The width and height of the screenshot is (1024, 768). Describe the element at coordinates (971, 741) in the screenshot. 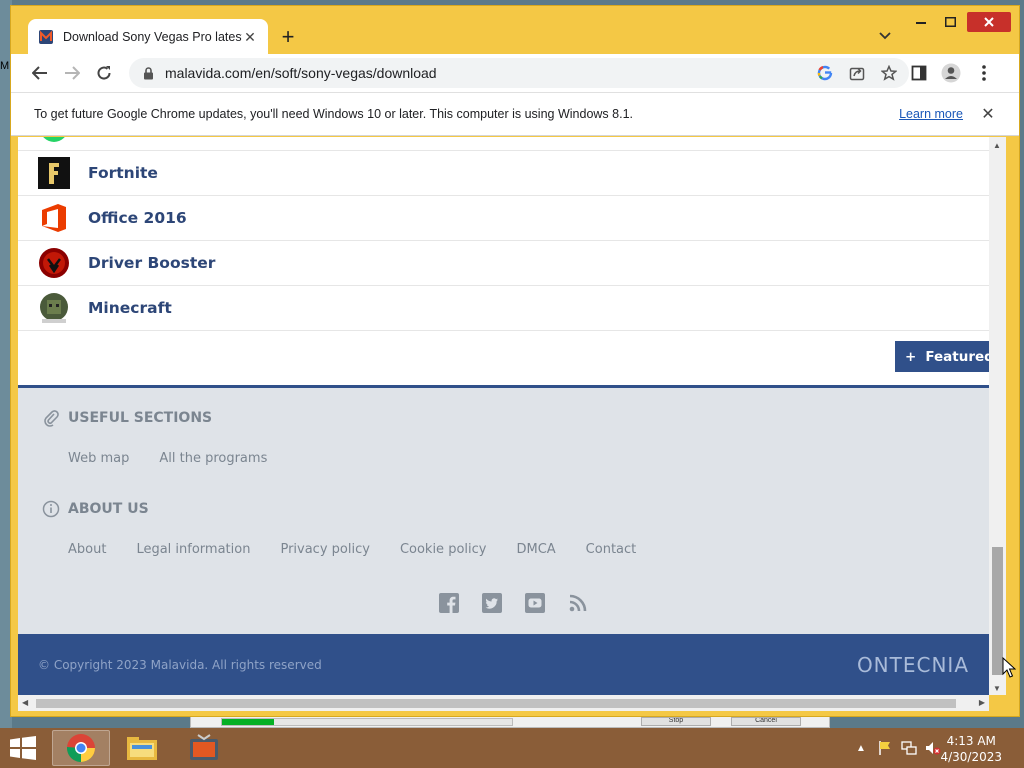

I see `clock-time: 4:13 AM` at that location.